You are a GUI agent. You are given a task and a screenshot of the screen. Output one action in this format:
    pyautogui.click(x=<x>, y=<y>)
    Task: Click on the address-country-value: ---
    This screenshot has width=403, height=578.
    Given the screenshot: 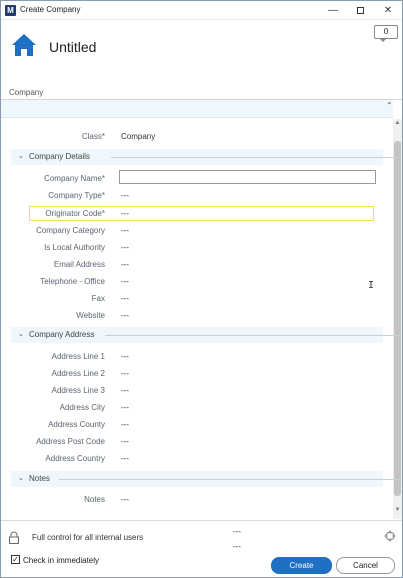 What is the action you would take?
    pyautogui.click(x=125, y=458)
    